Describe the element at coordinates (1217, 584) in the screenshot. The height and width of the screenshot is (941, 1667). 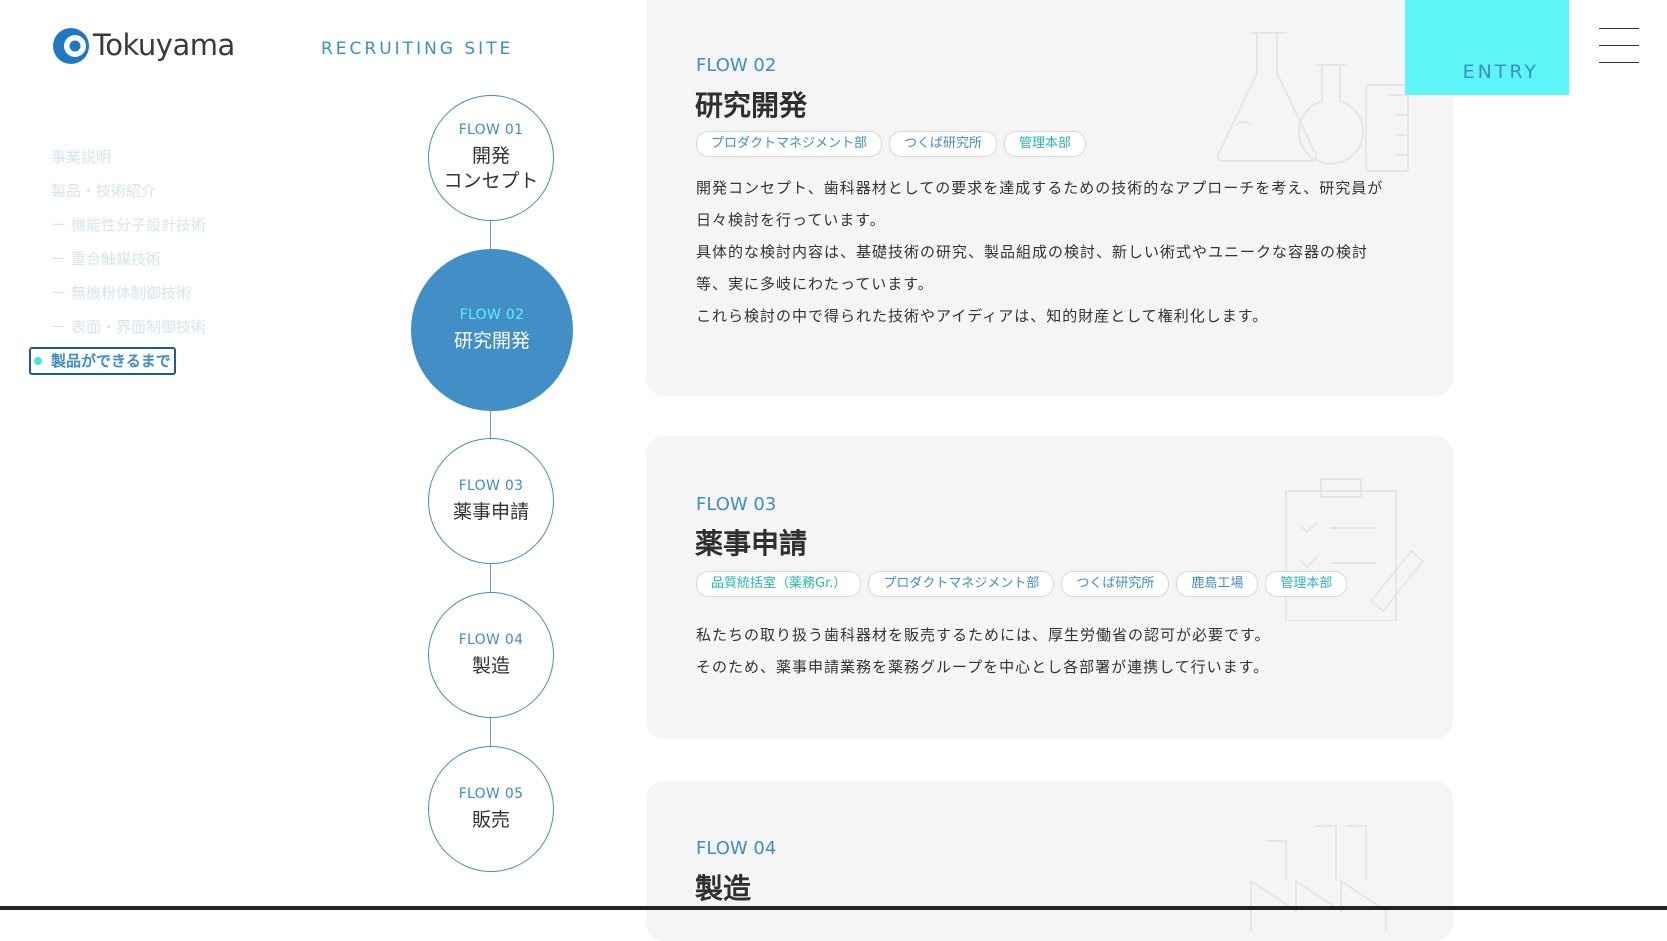
I see `tag-kashima-factory: 鹿島工場` at that location.